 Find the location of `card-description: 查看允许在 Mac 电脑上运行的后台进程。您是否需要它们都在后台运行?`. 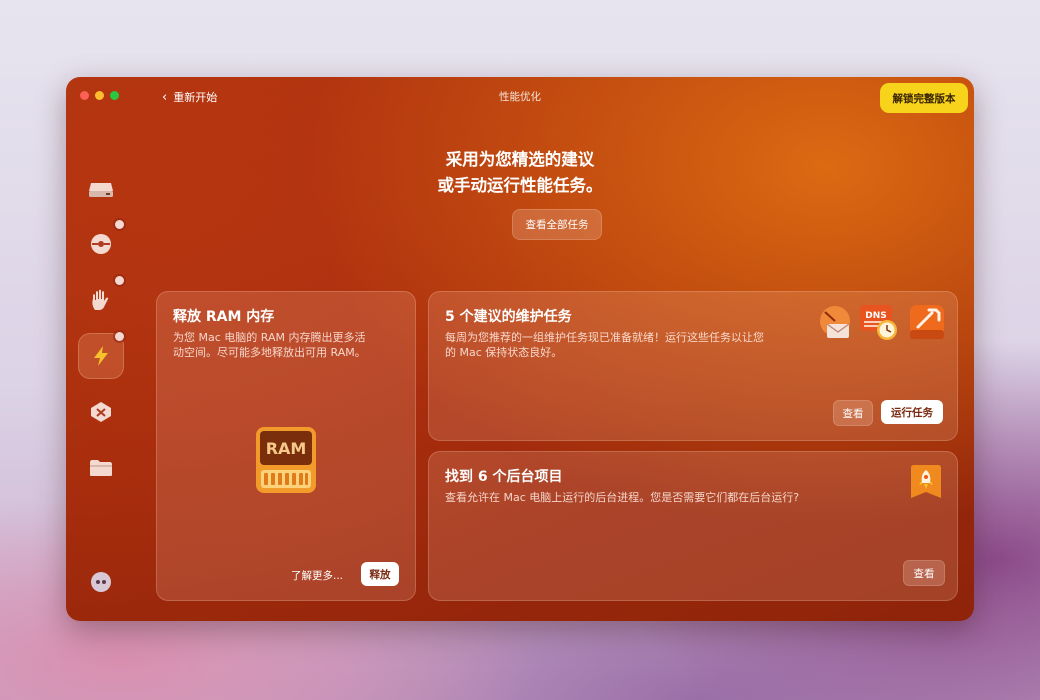

card-description: 查看允许在 Mac 电脑上运行的后台进程。您是否需要它们都在后台运行? is located at coordinates (622, 497).